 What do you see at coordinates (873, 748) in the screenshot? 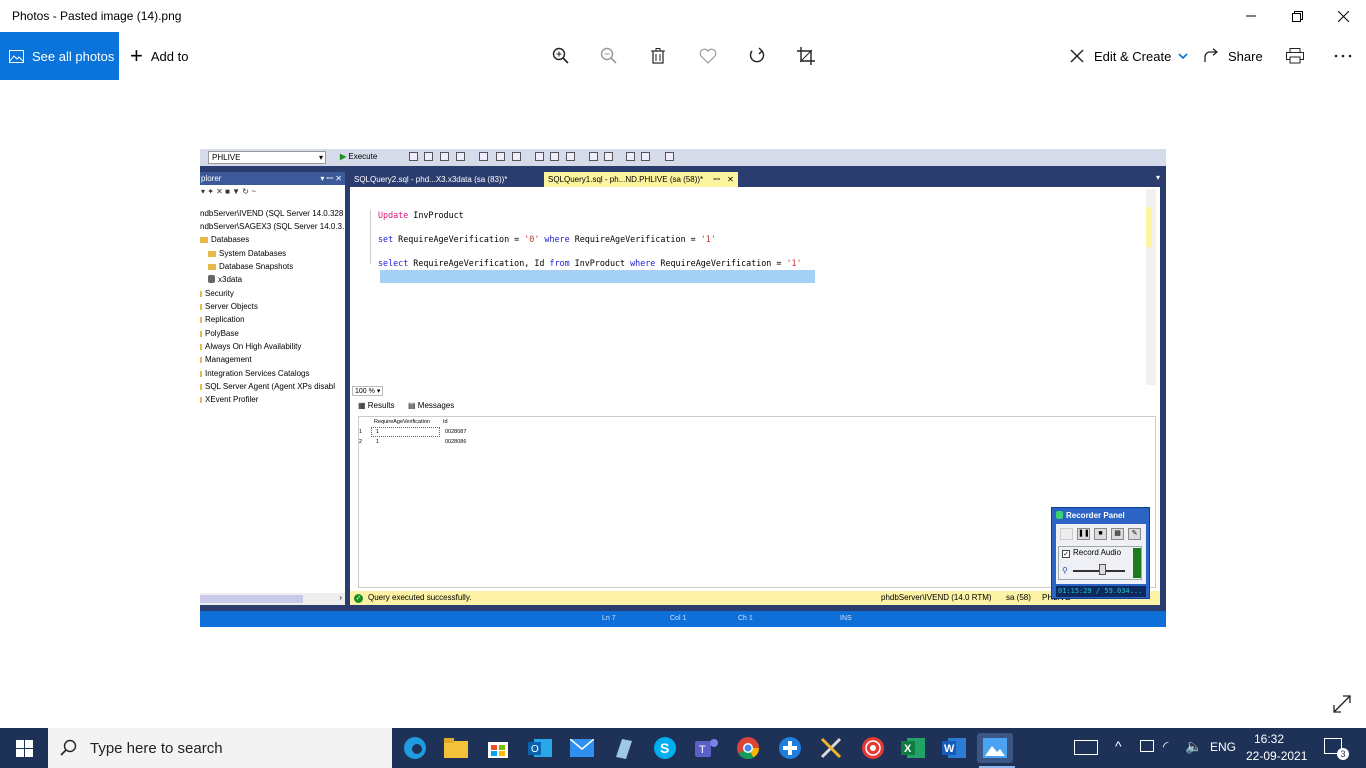
I see `taskbar-app-target` at bounding box center [873, 748].